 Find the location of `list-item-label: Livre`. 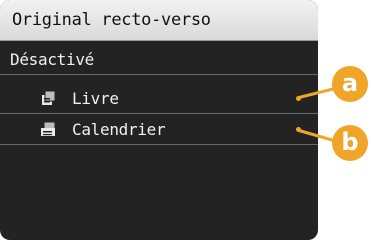

list-item-label: Livre is located at coordinates (95, 98).